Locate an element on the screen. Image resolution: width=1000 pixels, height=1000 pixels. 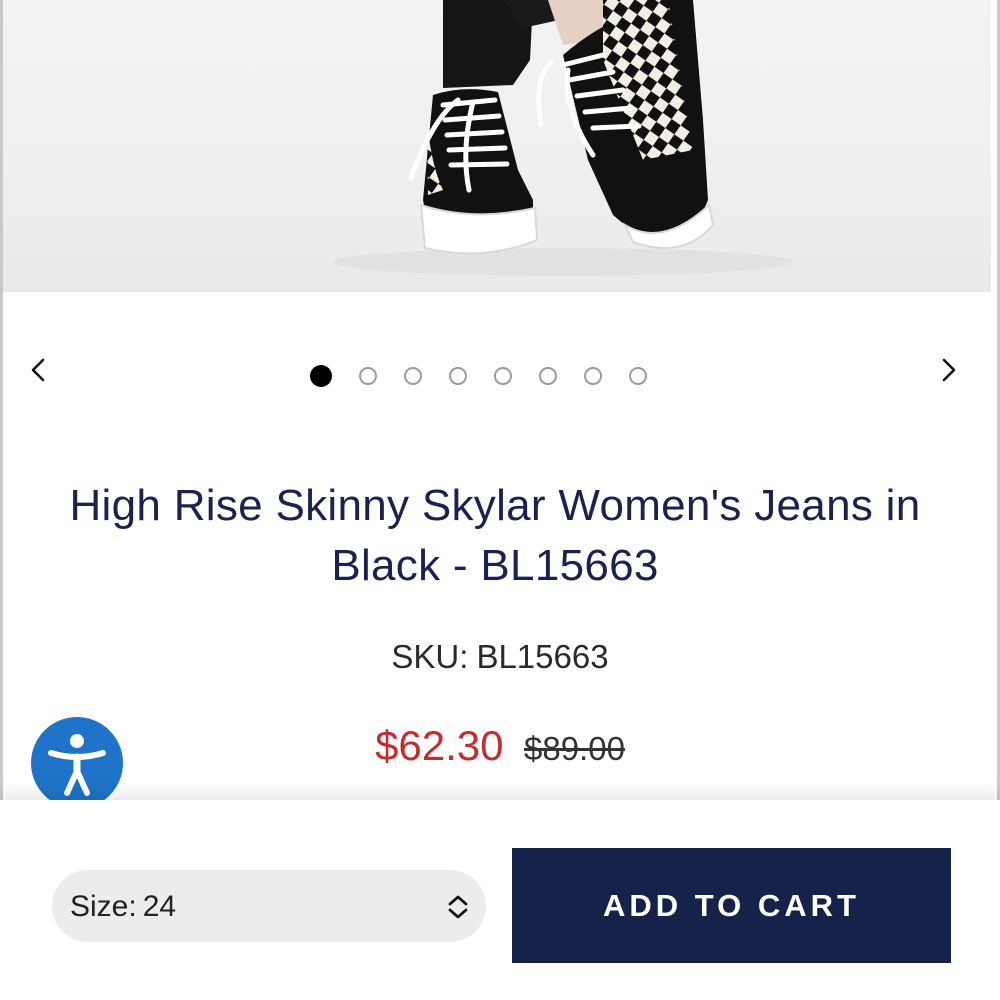
chevron-right-icon is located at coordinates (949, 370).